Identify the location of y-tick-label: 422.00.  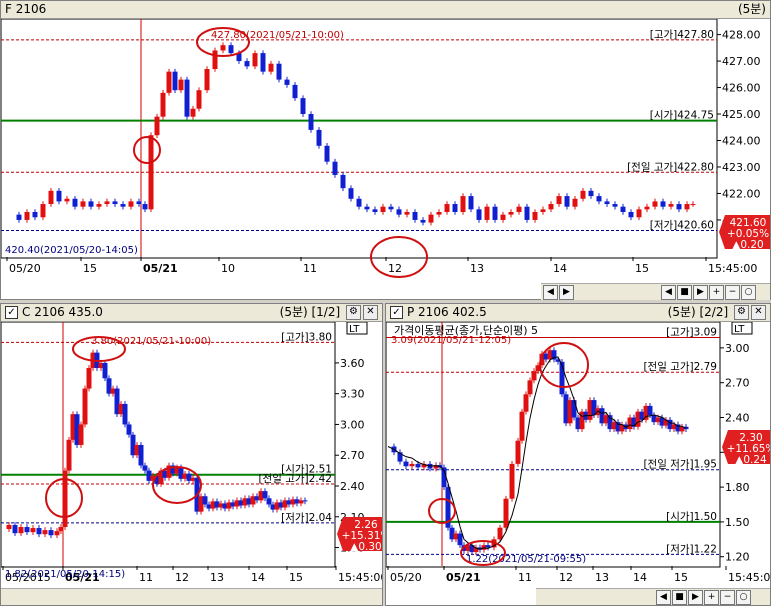
(741, 193).